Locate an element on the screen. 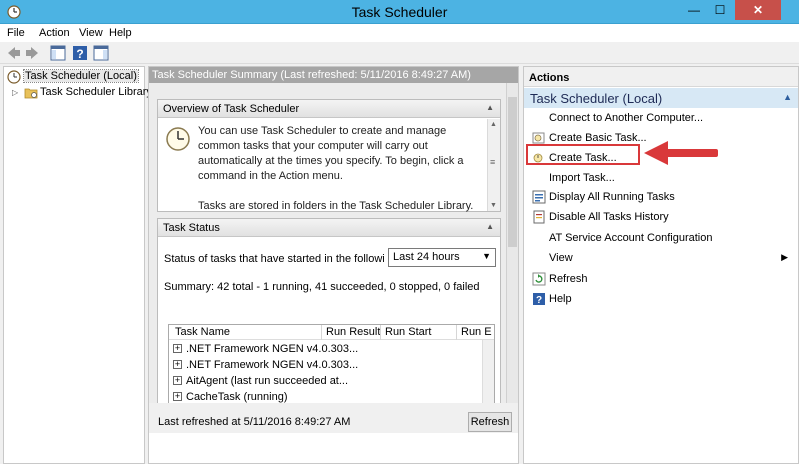 The height and width of the screenshot is (464, 799). tree-item-task-scheduler-library: ▷ Task Scheduler Library is located at coordinates (78, 93).